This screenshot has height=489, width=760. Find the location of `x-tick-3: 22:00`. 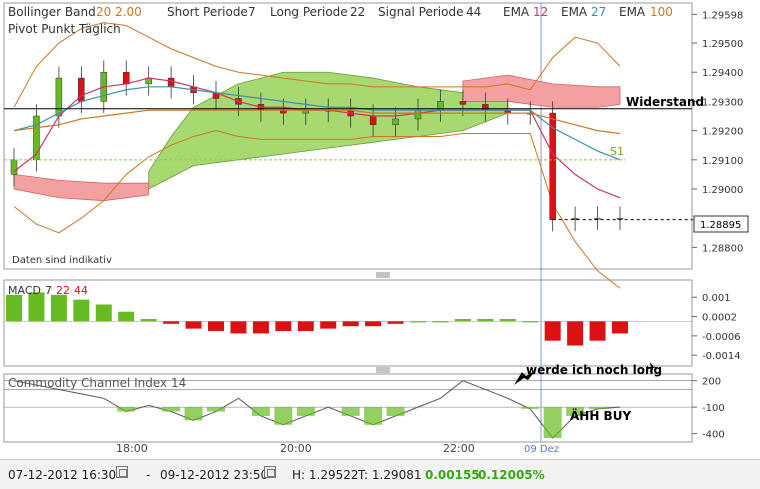

x-tick-3: 22:00 is located at coordinates (459, 448).